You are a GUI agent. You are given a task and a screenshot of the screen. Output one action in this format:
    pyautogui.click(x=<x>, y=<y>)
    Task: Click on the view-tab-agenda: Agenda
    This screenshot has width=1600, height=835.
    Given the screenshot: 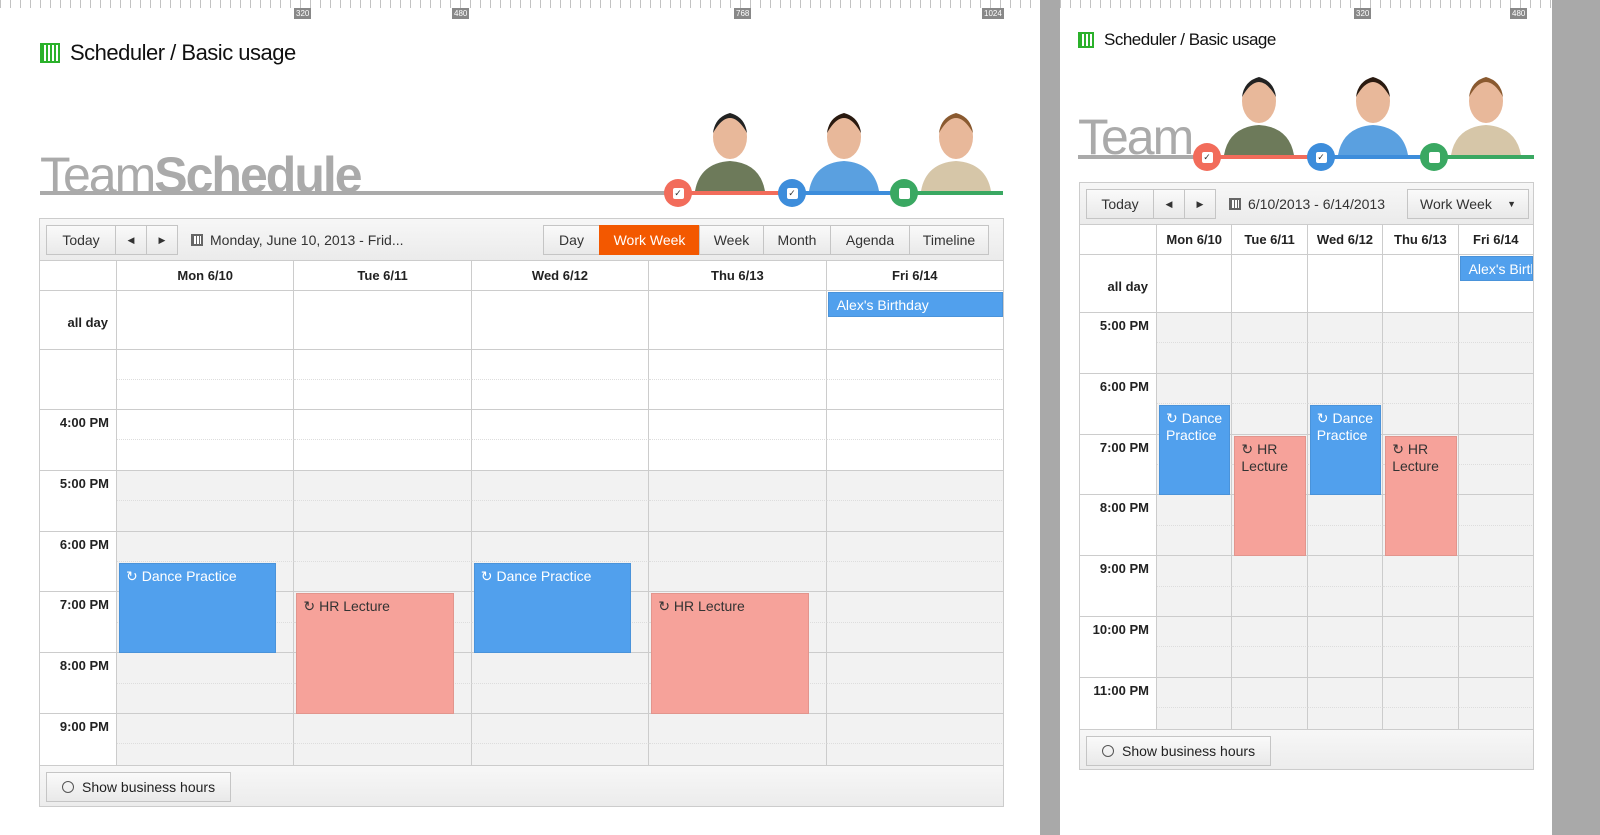 What is the action you would take?
    pyautogui.click(x=870, y=240)
    